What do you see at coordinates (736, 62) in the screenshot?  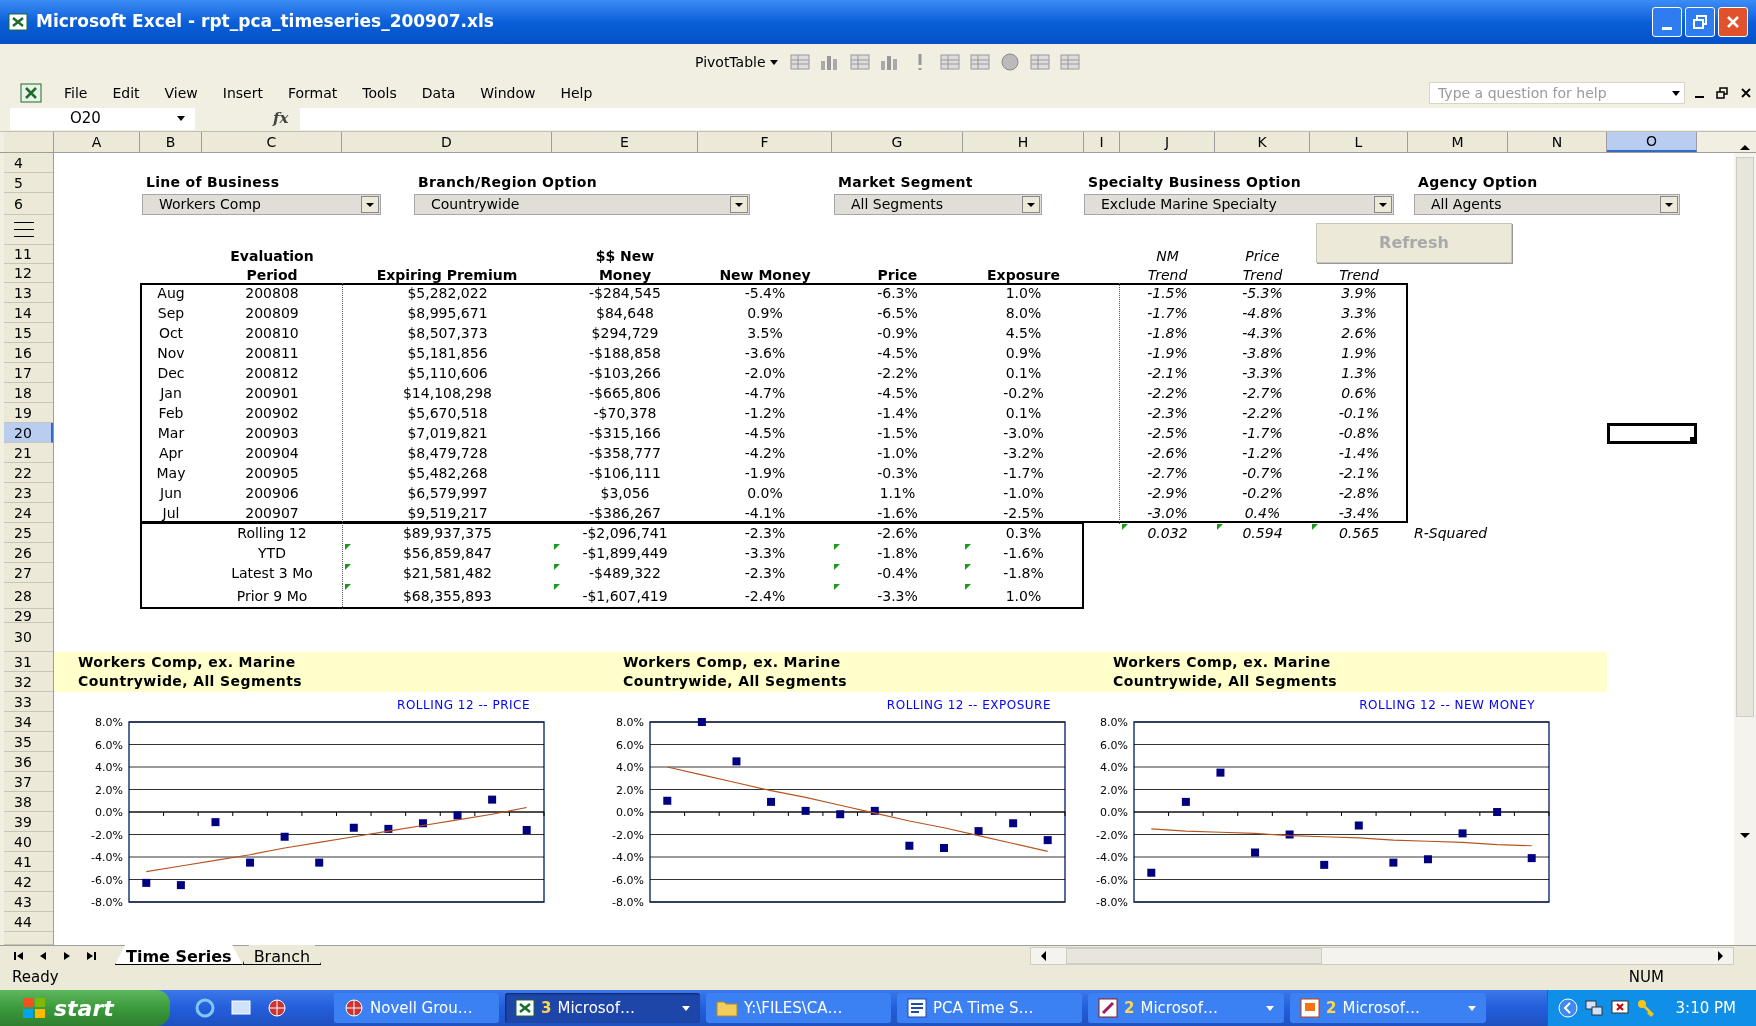 I see `pivottable-menu: PivotTable` at bounding box center [736, 62].